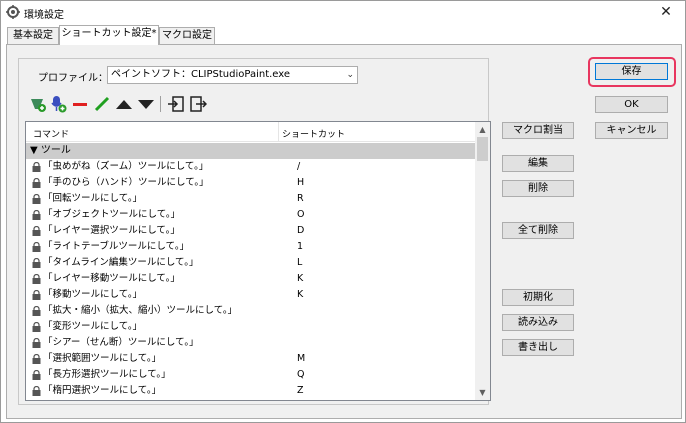 The image size is (686, 423). What do you see at coordinates (93, 294) in the screenshot?
I see `command-cell: 「移動ツールにして。」` at bounding box center [93, 294].